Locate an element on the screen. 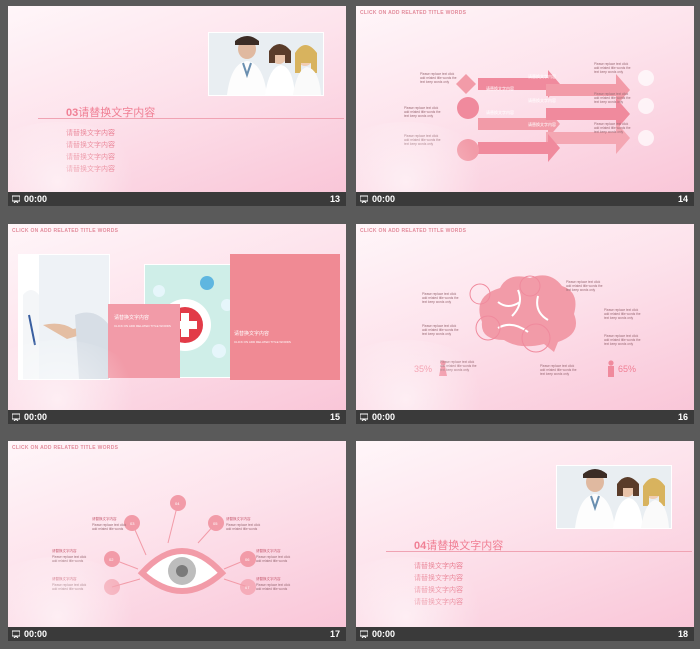 The height and width of the screenshot is (649, 700). slide-number: 18 is located at coordinates (682, 634).